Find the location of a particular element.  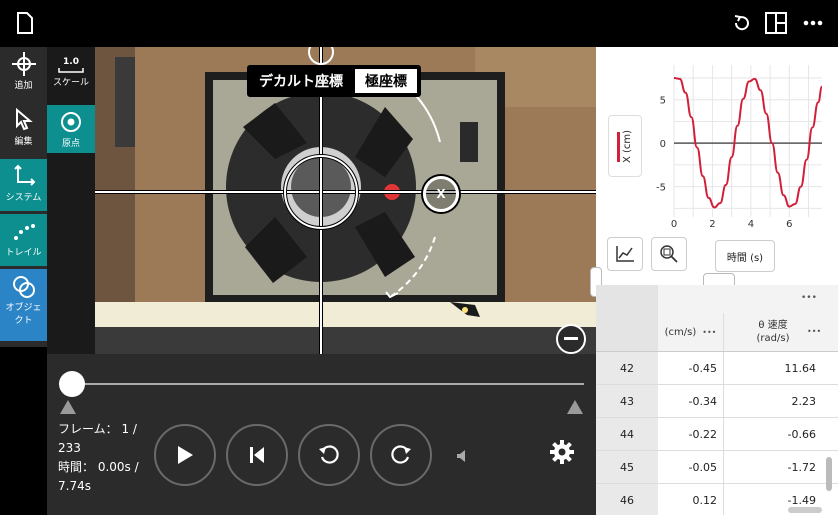

velocity-cell: -0.22 is located at coordinates (691, 434).